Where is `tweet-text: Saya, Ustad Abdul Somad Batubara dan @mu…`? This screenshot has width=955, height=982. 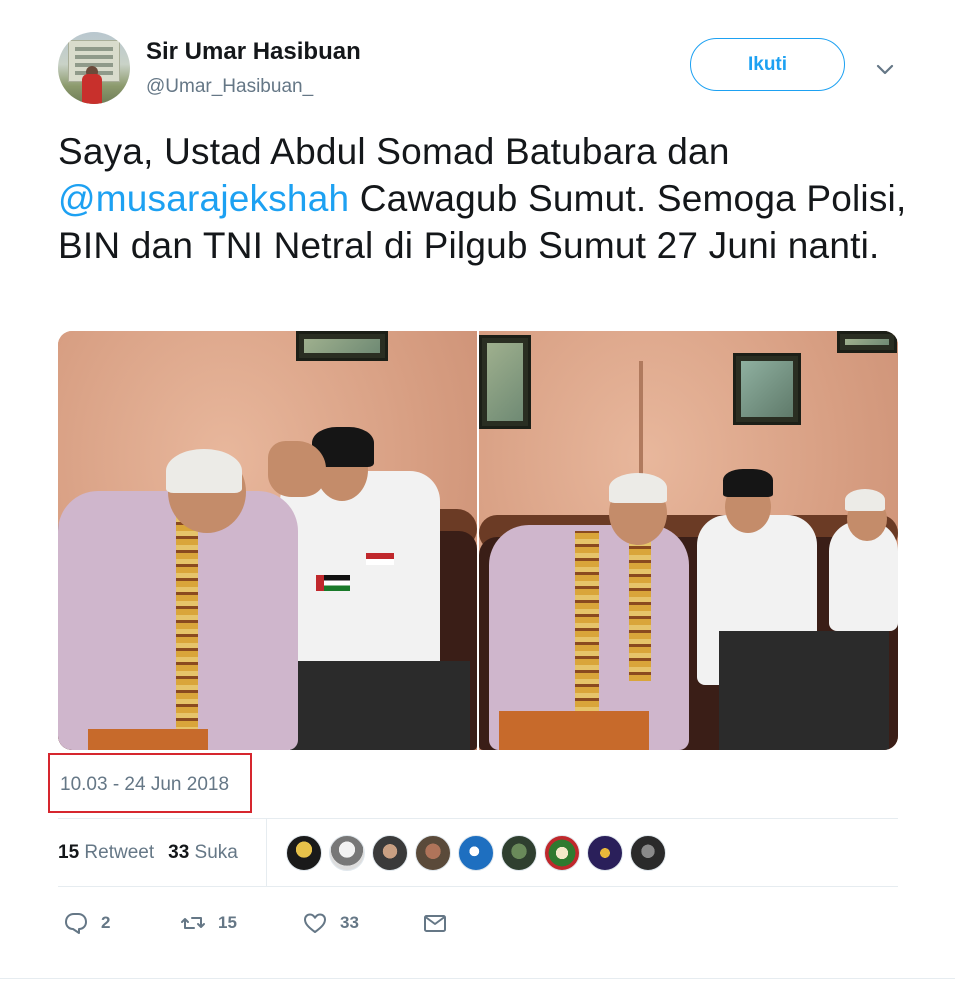
tweet-text: Saya, Ustad Abdul Somad Batubara dan @mu… is located at coordinates (488, 198).